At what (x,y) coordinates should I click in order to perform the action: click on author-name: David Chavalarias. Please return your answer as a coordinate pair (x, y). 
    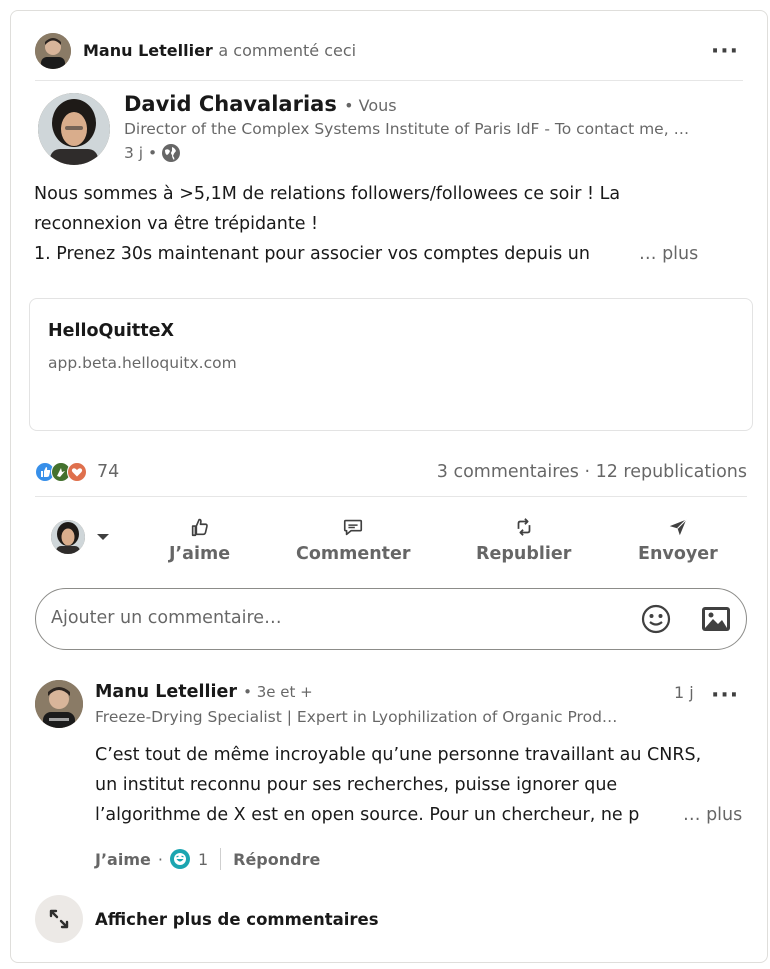
    Looking at the image, I should click on (230, 104).